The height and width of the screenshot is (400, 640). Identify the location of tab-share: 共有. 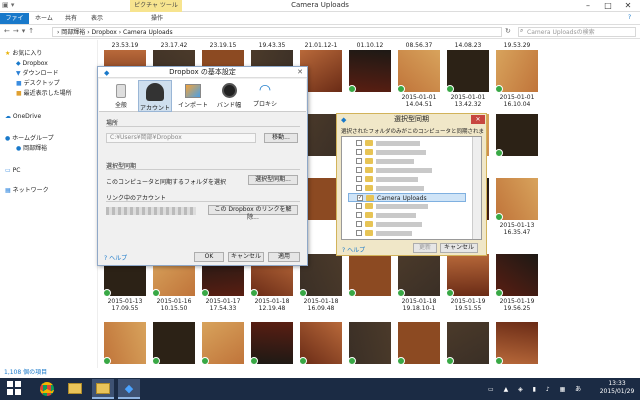
(71, 18).